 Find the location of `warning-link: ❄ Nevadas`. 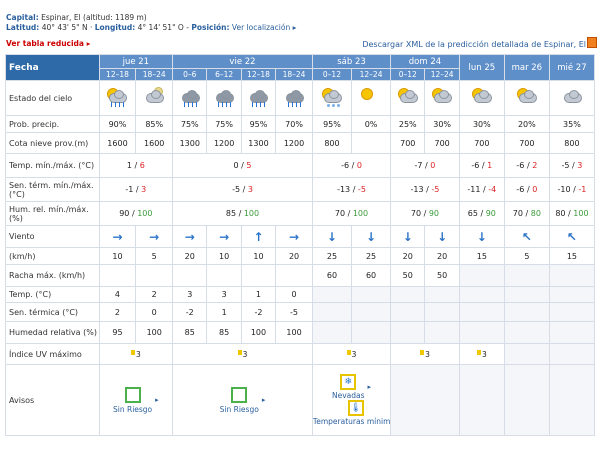

warning-link: ❄ Nevadas is located at coordinates (348, 387).